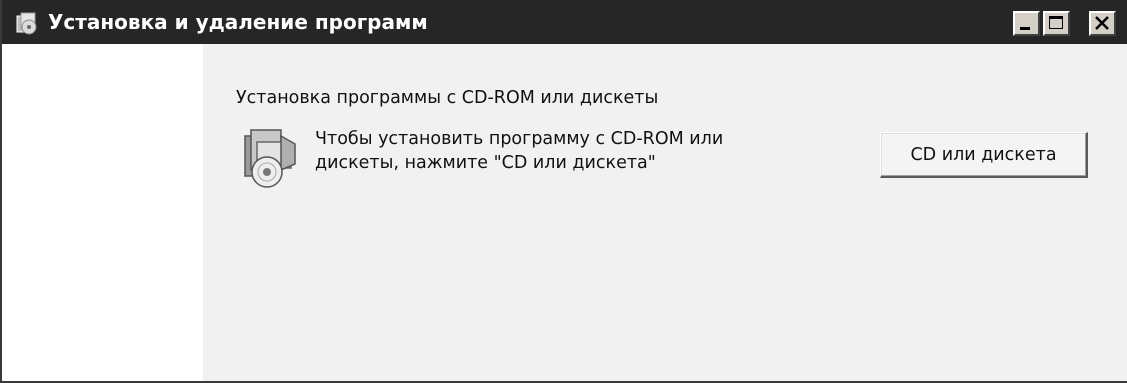 This screenshot has height=383, width=1127. Describe the element at coordinates (1026, 23) in the screenshot. I see `minimize-button` at that location.